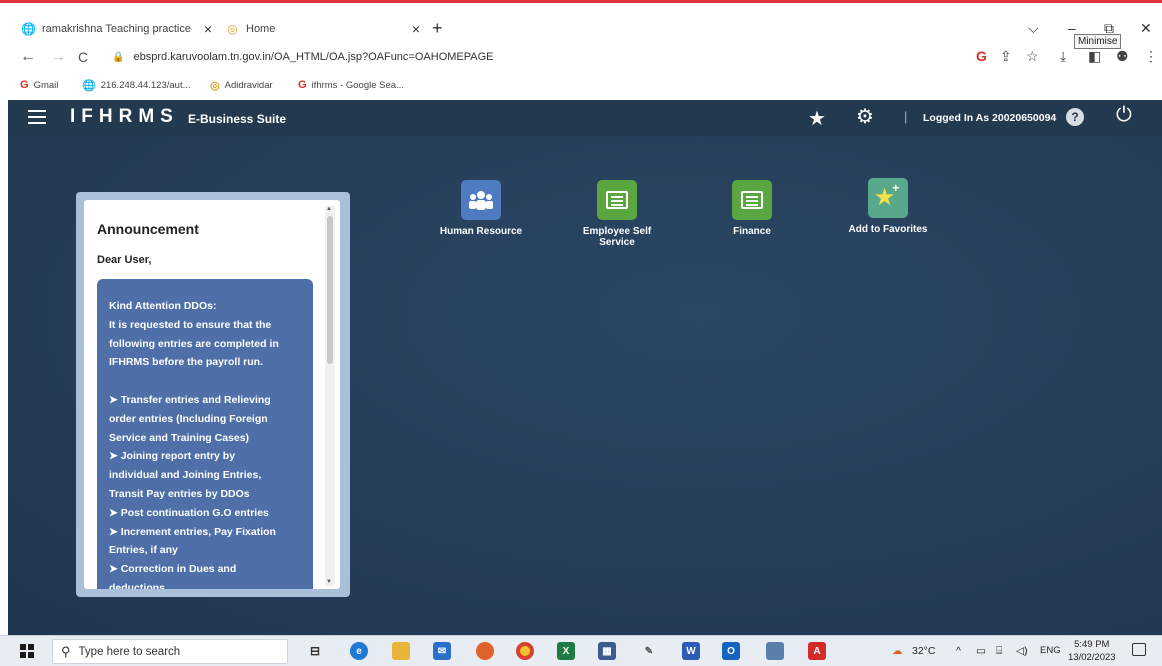 The width and height of the screenshot is (1162, 666). What do you see at coordinates (817, 651) in the screenshot?
I see `acrobat-icon: A` at bounding box center [817, 651].